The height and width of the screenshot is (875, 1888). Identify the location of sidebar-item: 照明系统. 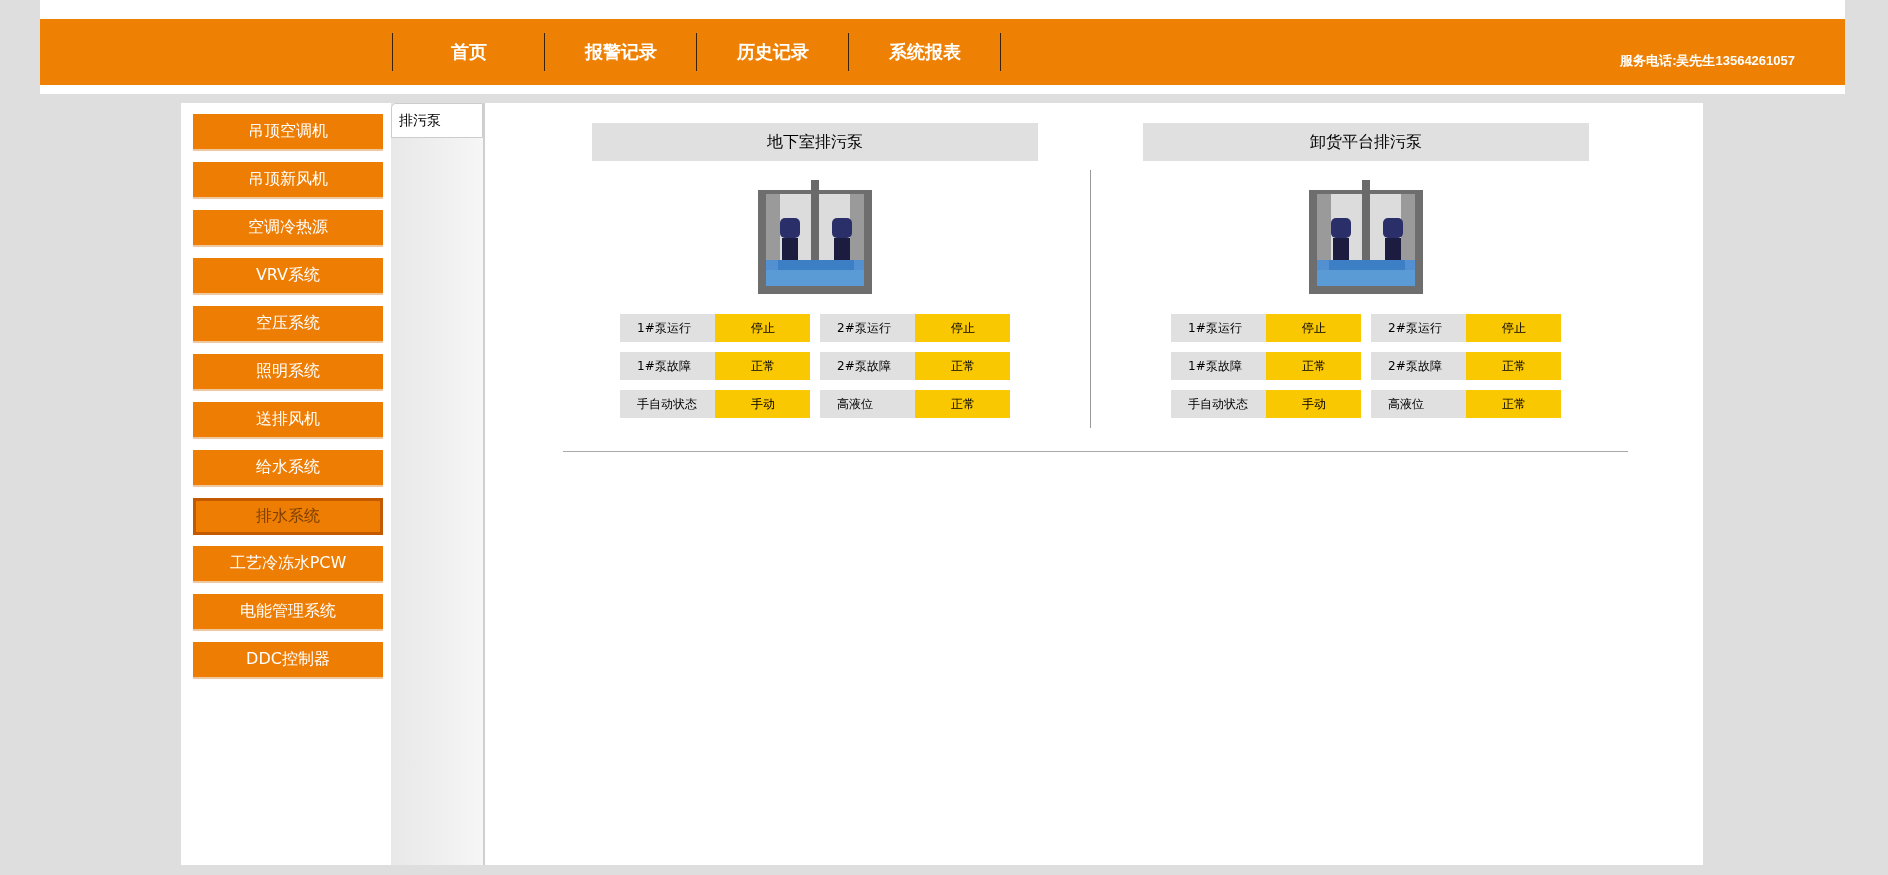
(288, 372).